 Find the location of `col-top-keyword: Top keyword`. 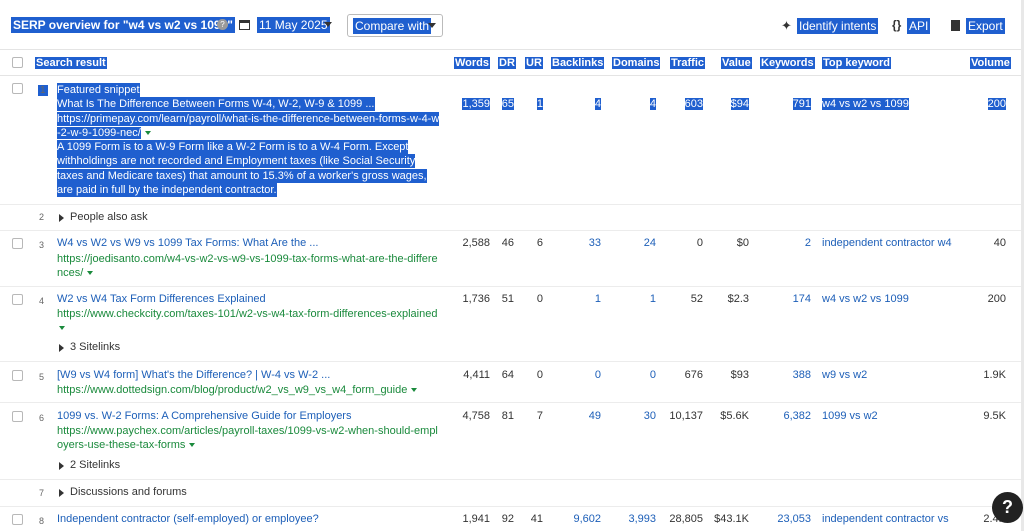

col-top-keyword: Top keyword is located at coordinates (857, 63).